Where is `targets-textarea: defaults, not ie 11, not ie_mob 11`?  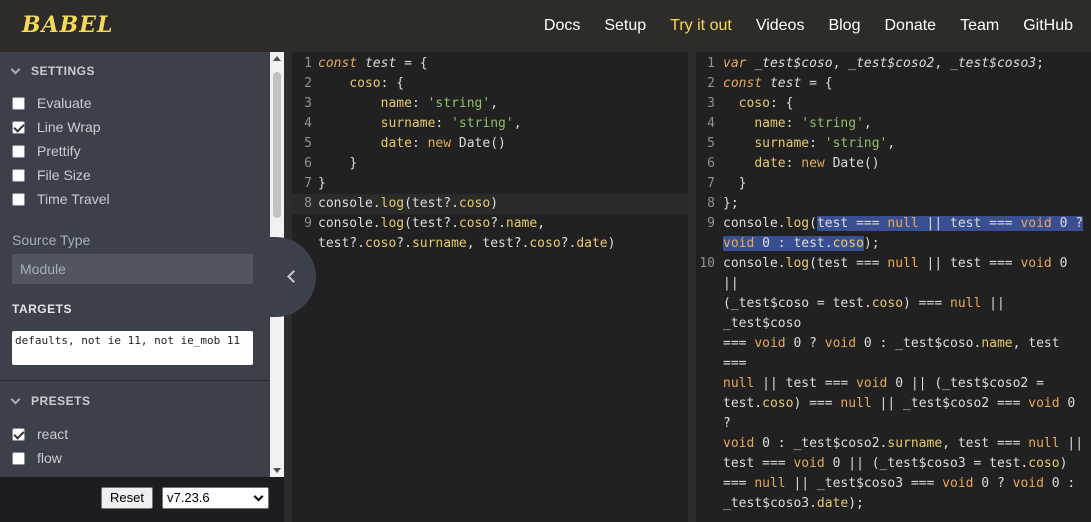
targets-textarea: defaults, not ie 11, not ie_mob 11 is located at coordinates (132, 348).